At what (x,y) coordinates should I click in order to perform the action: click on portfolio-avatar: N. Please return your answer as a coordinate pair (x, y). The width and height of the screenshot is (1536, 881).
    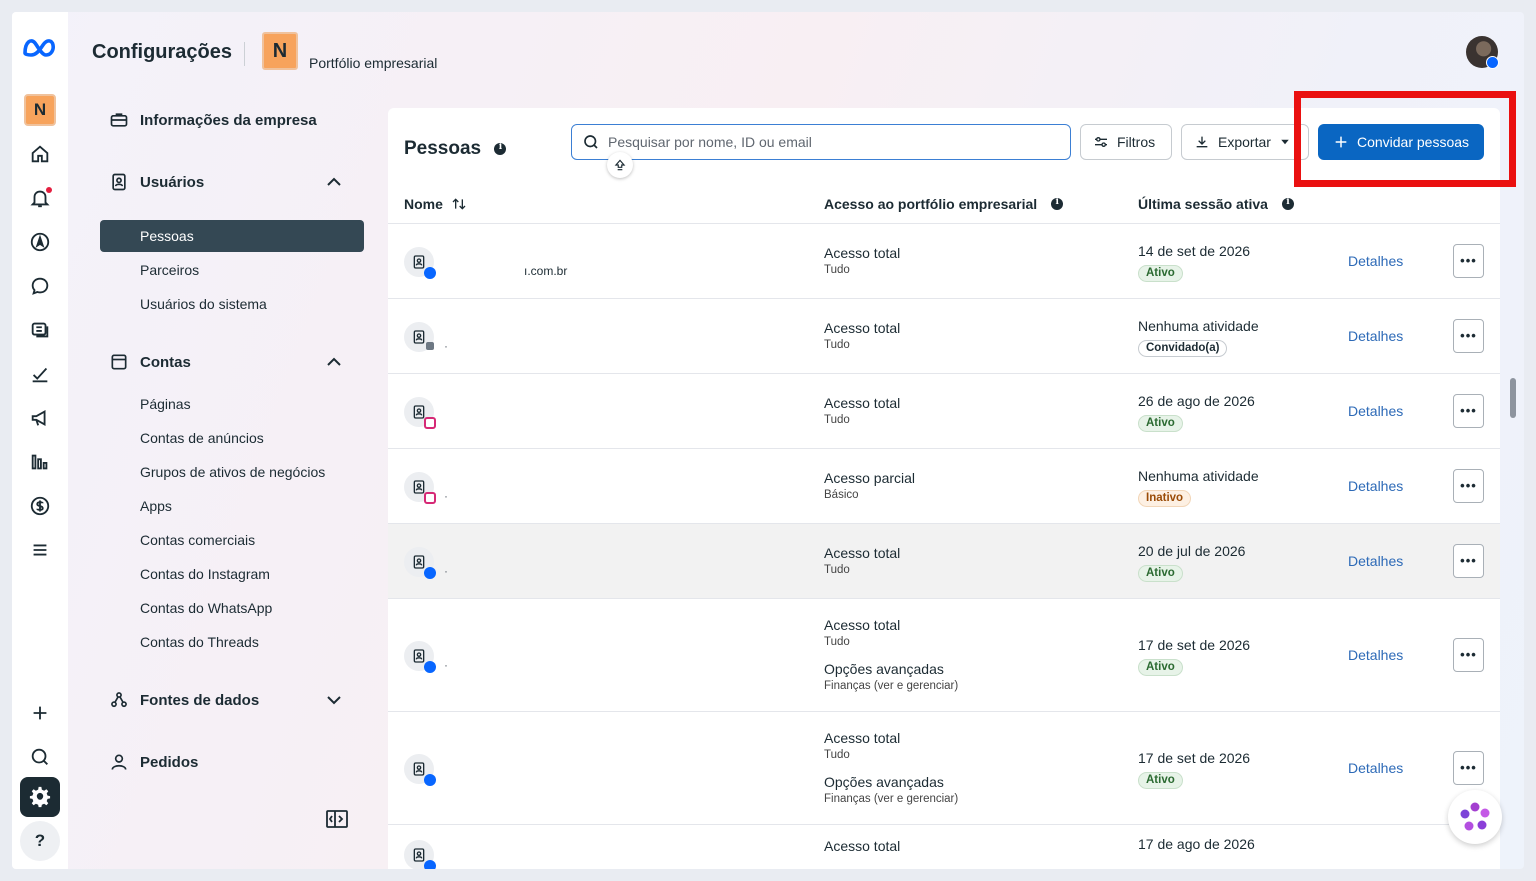
    Looking at the image, I should click on (280, 51).